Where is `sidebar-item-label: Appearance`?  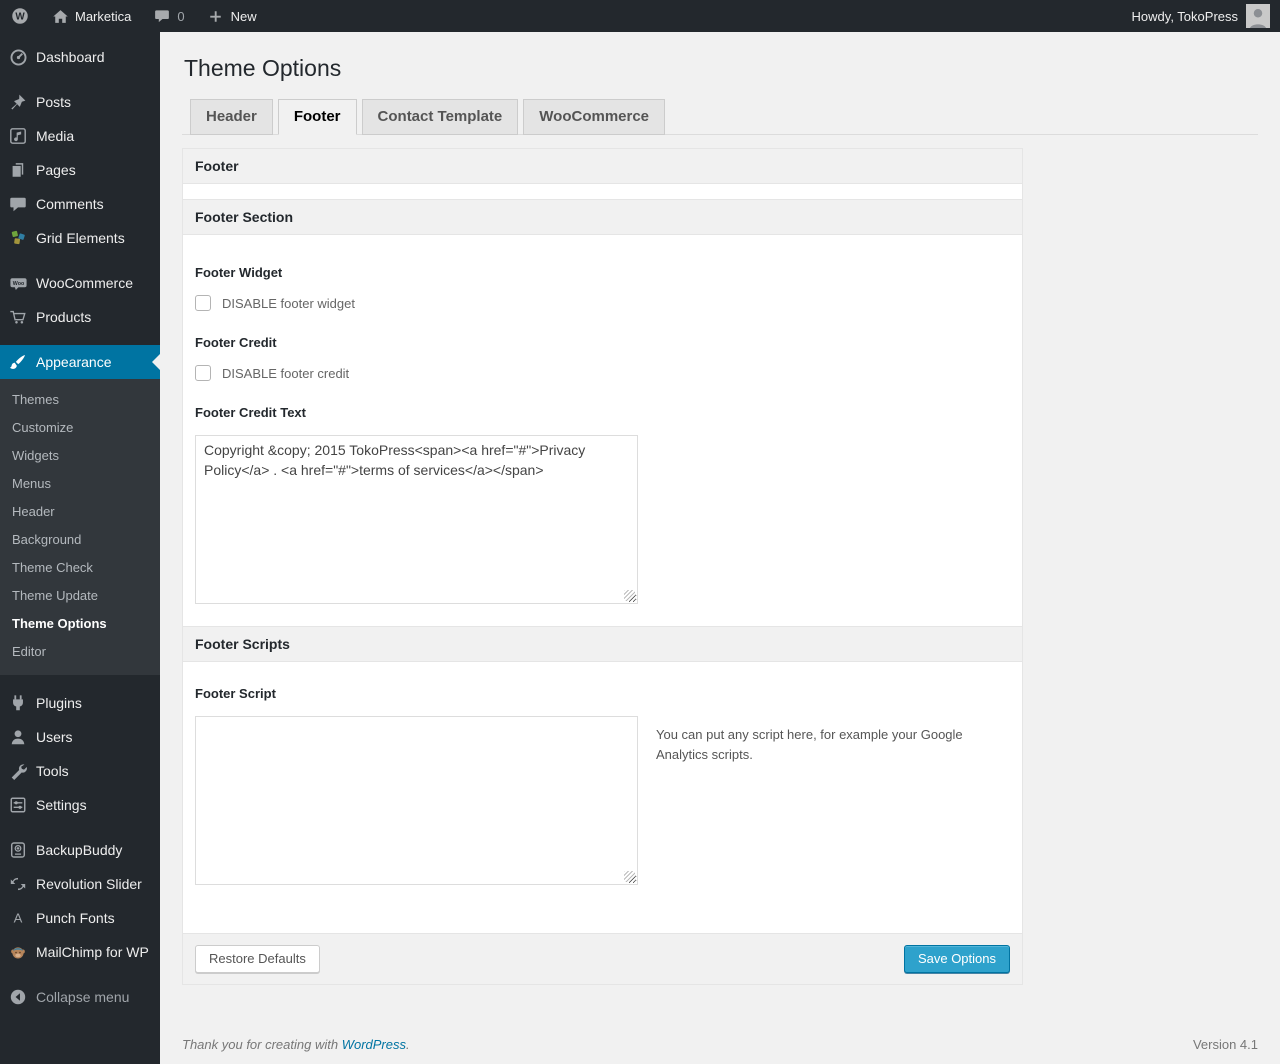
sidebar-item-label: Appearance is located at coordinates (74, 362).